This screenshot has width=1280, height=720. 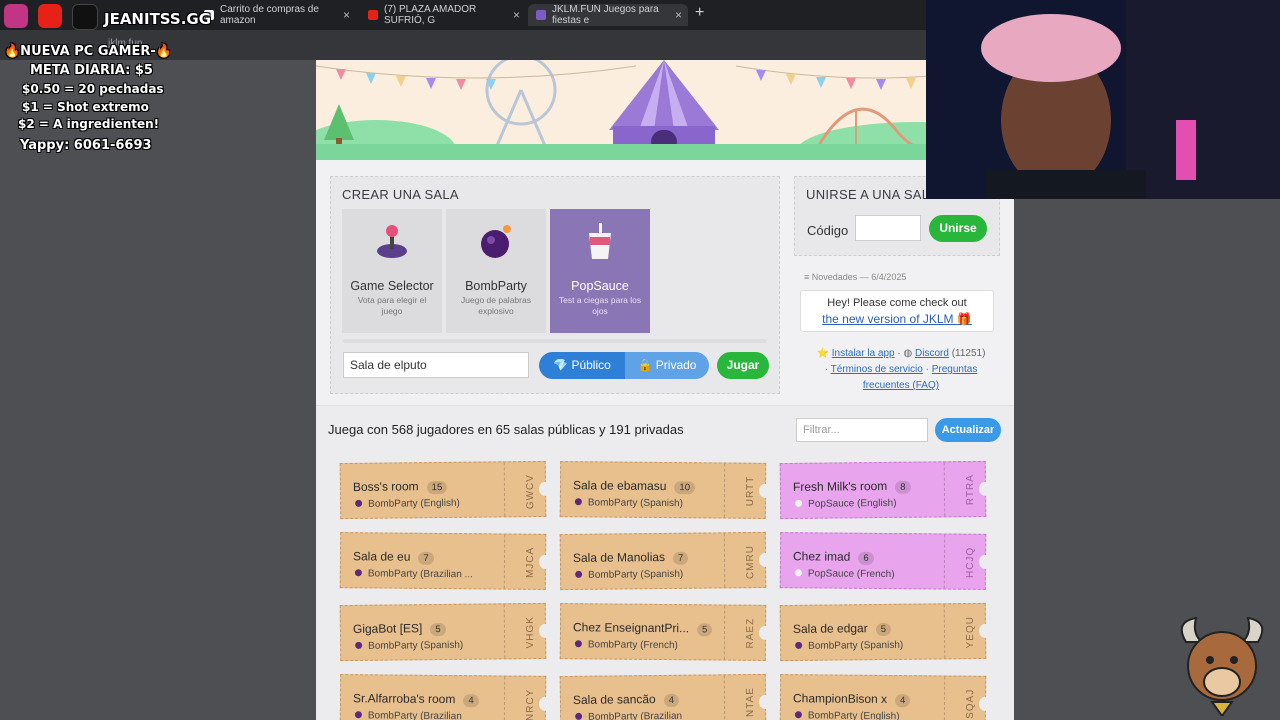 I want to click on room-ticket: Sala de sancão 4 BombParty (Brazilian NTAE, so click(x=665, y=696).